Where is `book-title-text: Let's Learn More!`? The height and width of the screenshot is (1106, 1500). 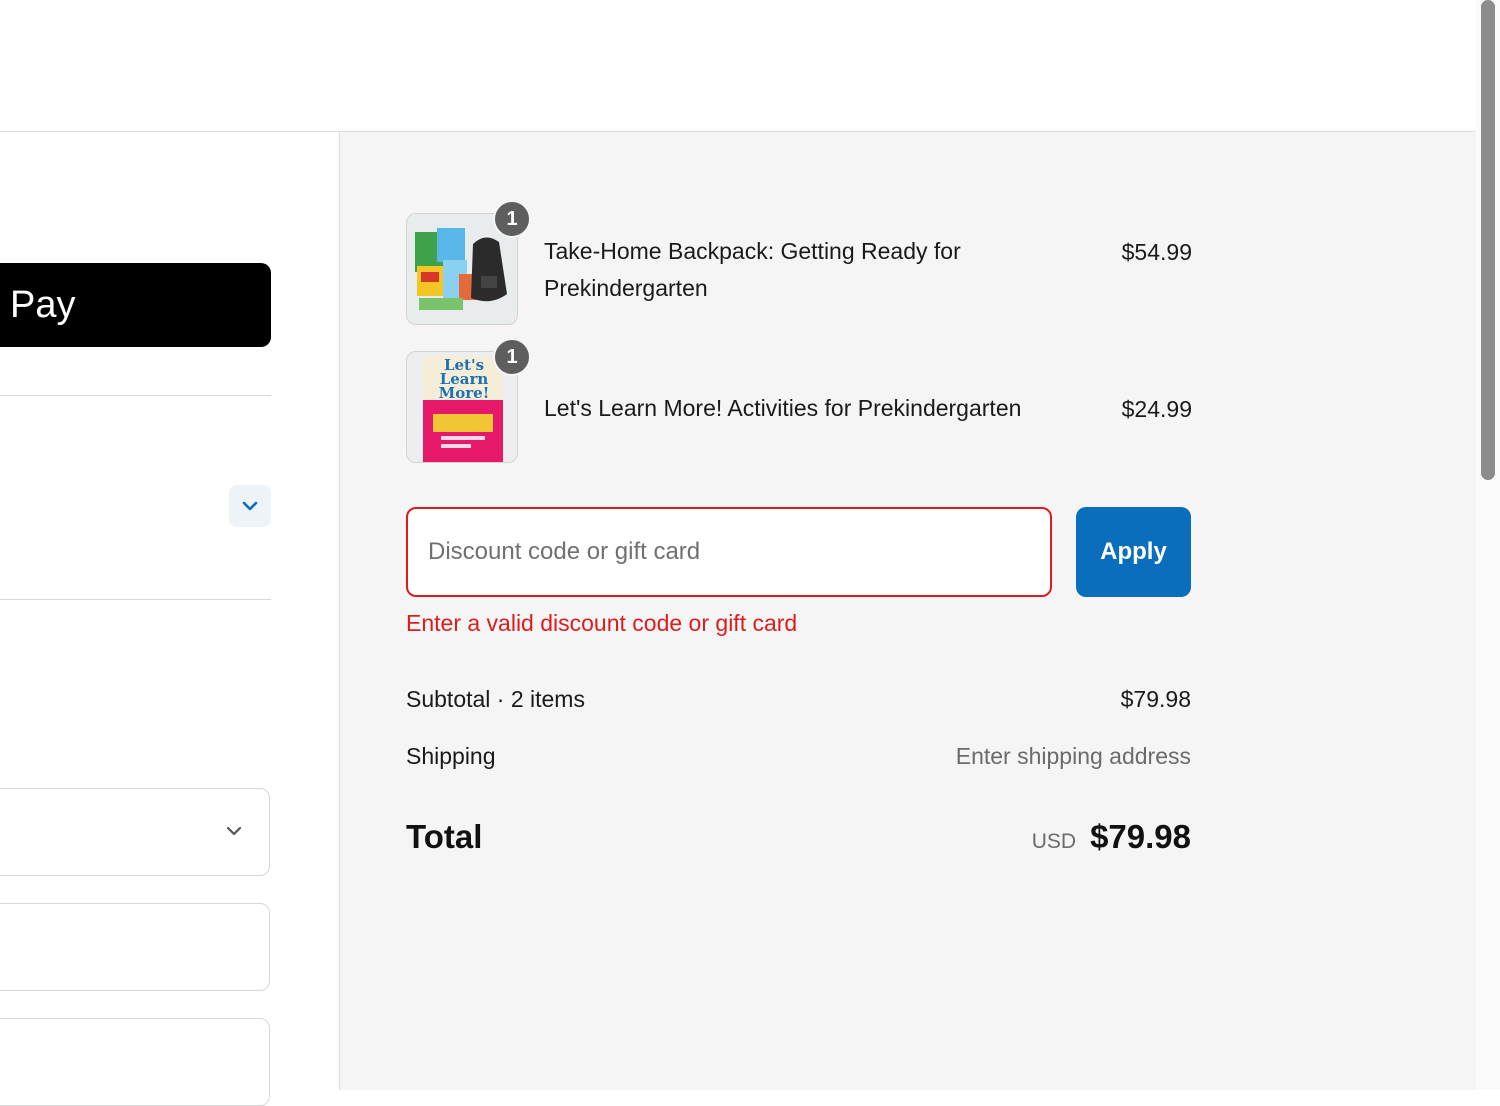 book-title-text: Let's Learn More! is located at coordinates (464, 379).